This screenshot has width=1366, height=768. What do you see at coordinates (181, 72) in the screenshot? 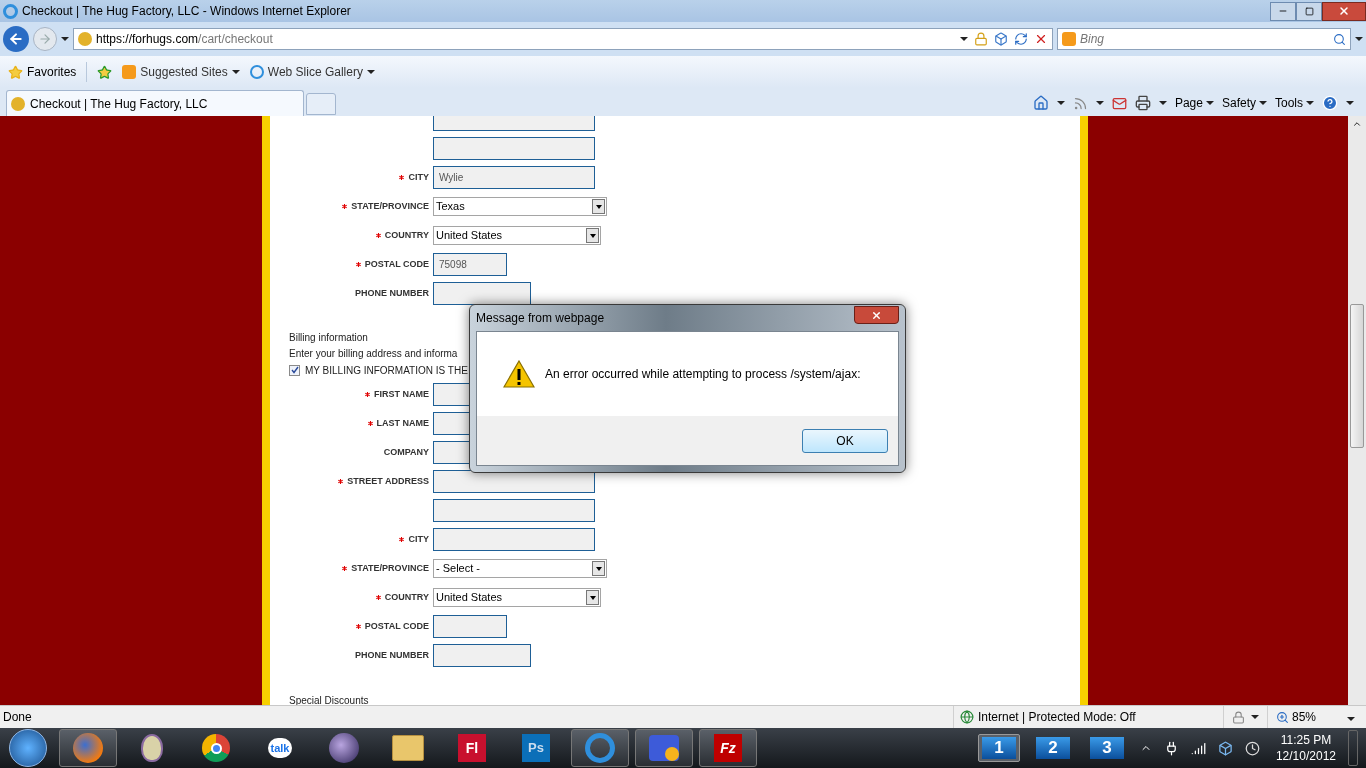
I see `favorites-link: Suggested Sites` at bounding box center [181, 72].